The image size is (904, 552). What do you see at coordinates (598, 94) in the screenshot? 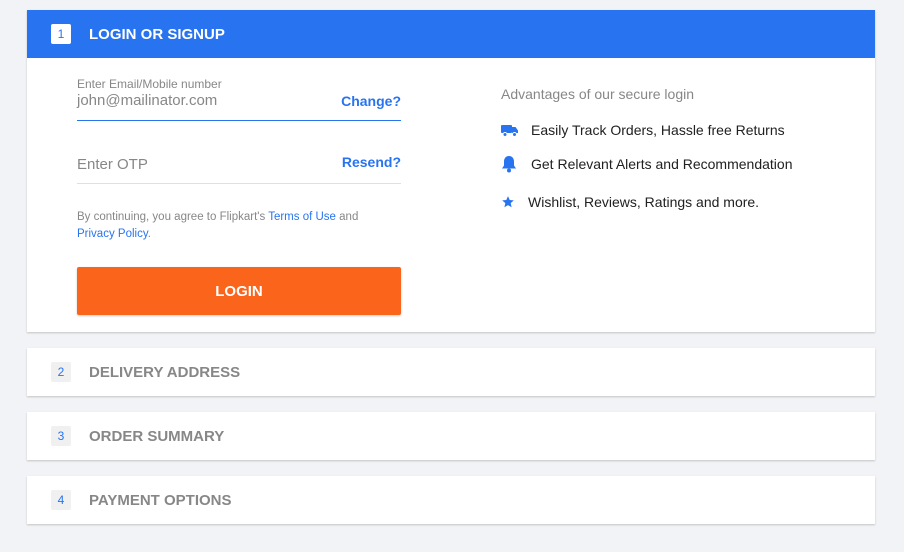
I see `advantages-title: Advantages of our secure login` at bounding box center [598, 94].